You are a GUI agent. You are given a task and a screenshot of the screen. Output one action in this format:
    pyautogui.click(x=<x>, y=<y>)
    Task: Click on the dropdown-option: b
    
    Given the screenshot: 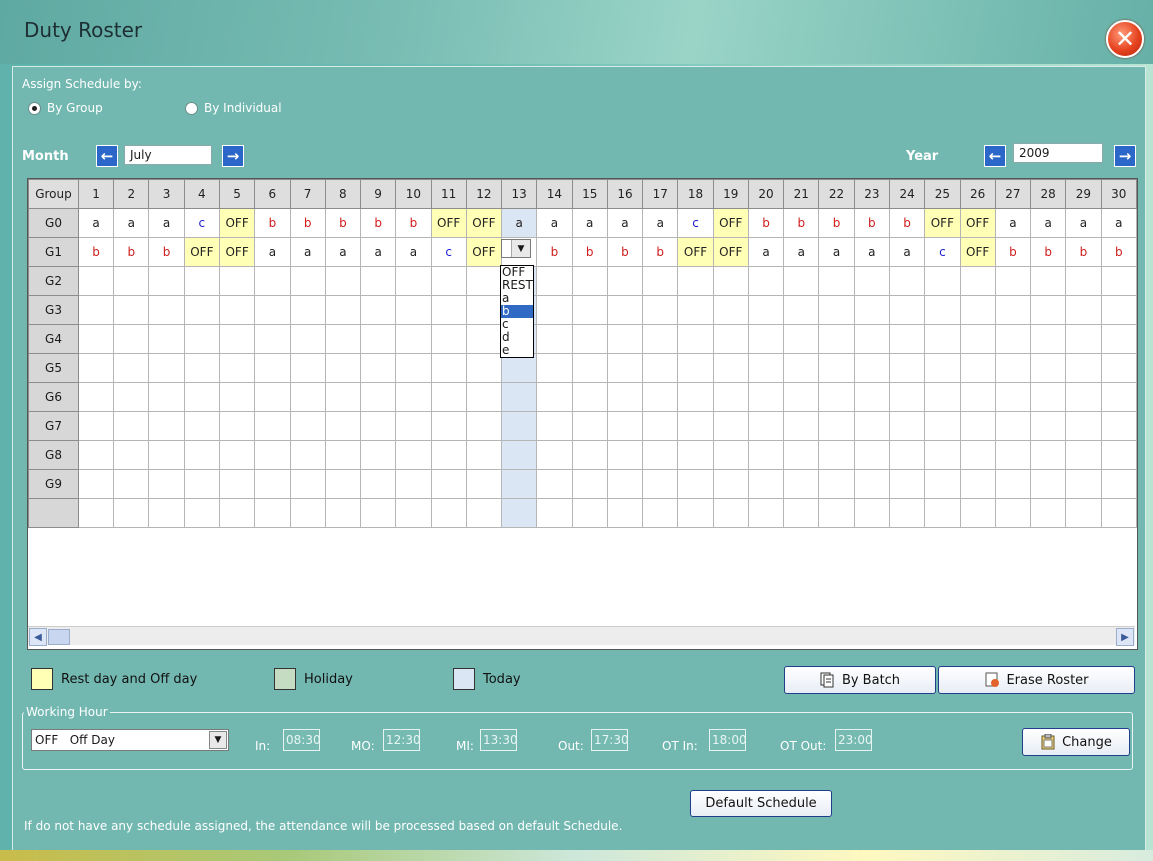 What is the action you would take?
    pyautogui.click(x=517, y=311)
    